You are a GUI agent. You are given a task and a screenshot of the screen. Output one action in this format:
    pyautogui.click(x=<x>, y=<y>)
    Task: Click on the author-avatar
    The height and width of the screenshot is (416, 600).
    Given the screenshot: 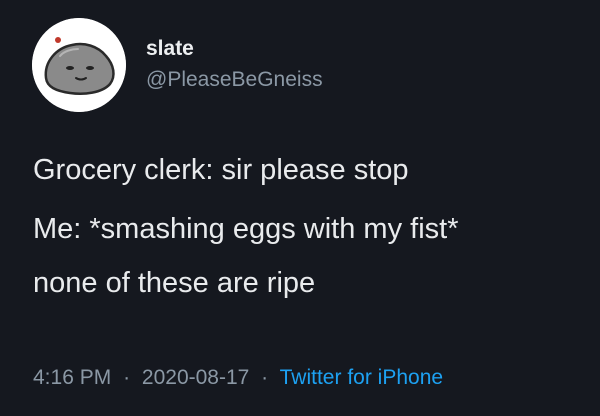 What is the action you would take?
    pyautogui.click(x=79, y=65)
    